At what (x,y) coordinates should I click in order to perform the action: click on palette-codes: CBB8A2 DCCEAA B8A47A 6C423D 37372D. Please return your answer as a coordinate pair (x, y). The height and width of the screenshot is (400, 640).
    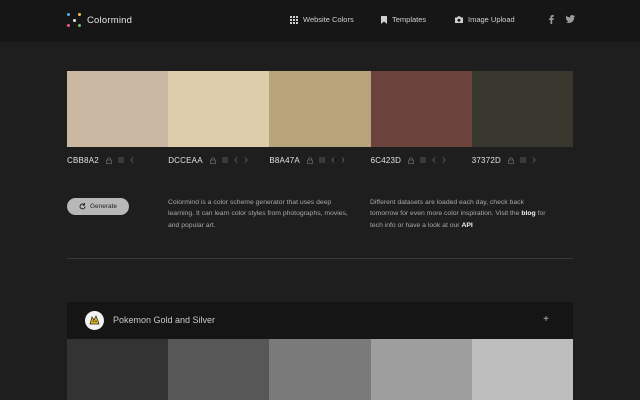
    Looking at the image, I should click on (320, 160).